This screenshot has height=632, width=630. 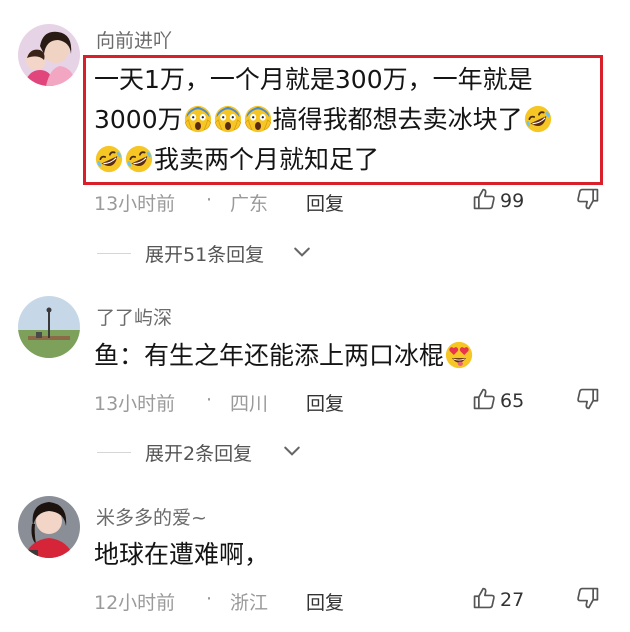 I want to click on comment-meta: 13小时前 · 广东 回复 99, so click(x=354, y=203).